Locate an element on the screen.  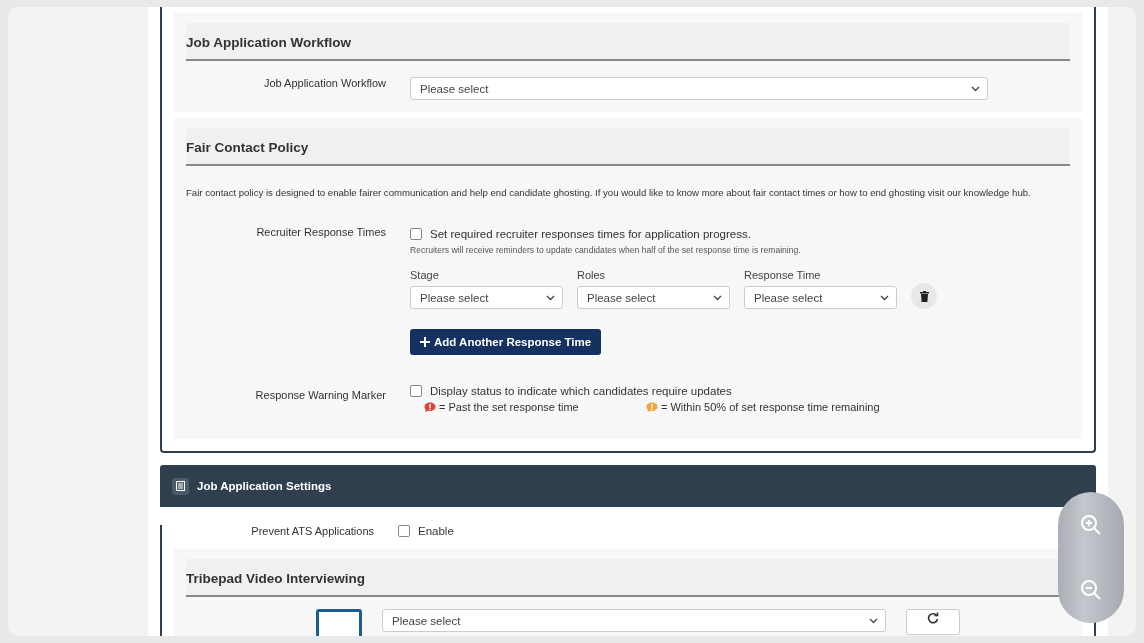
field-label: Recruiter Response Times is located at coordinates (321, 232).